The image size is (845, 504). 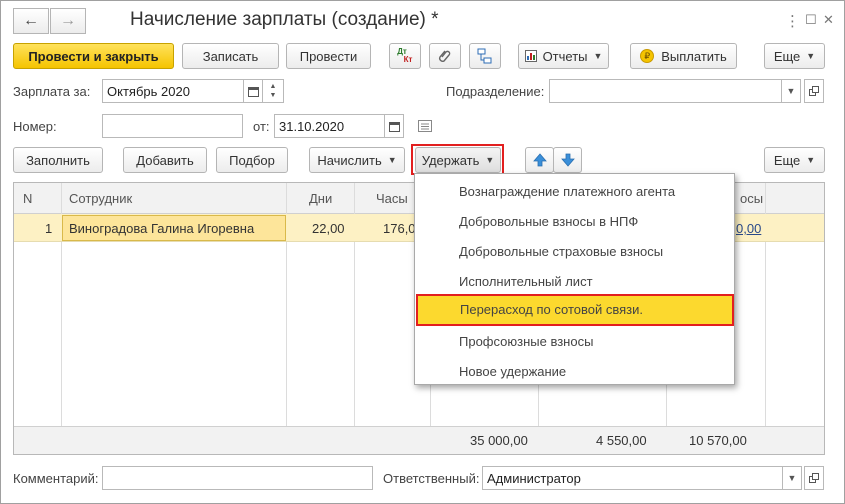 What do you see at coordinates (320, 198) in the screenshot?
I see `header-days: Дни` at bounding box center [320, 198].